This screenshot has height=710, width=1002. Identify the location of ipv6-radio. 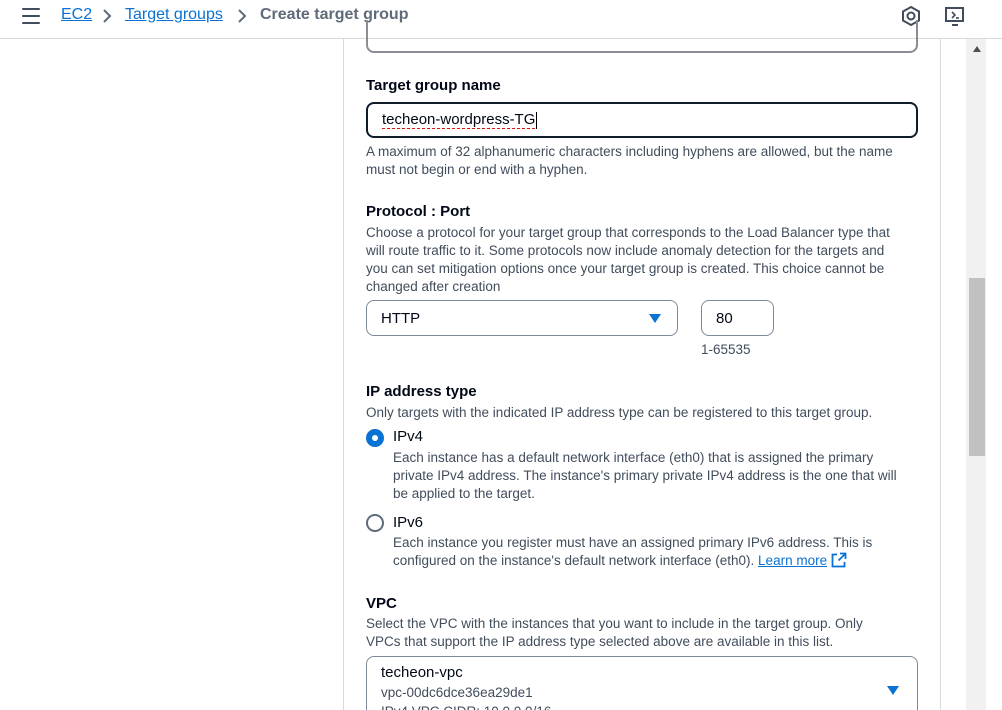
(375, 523).